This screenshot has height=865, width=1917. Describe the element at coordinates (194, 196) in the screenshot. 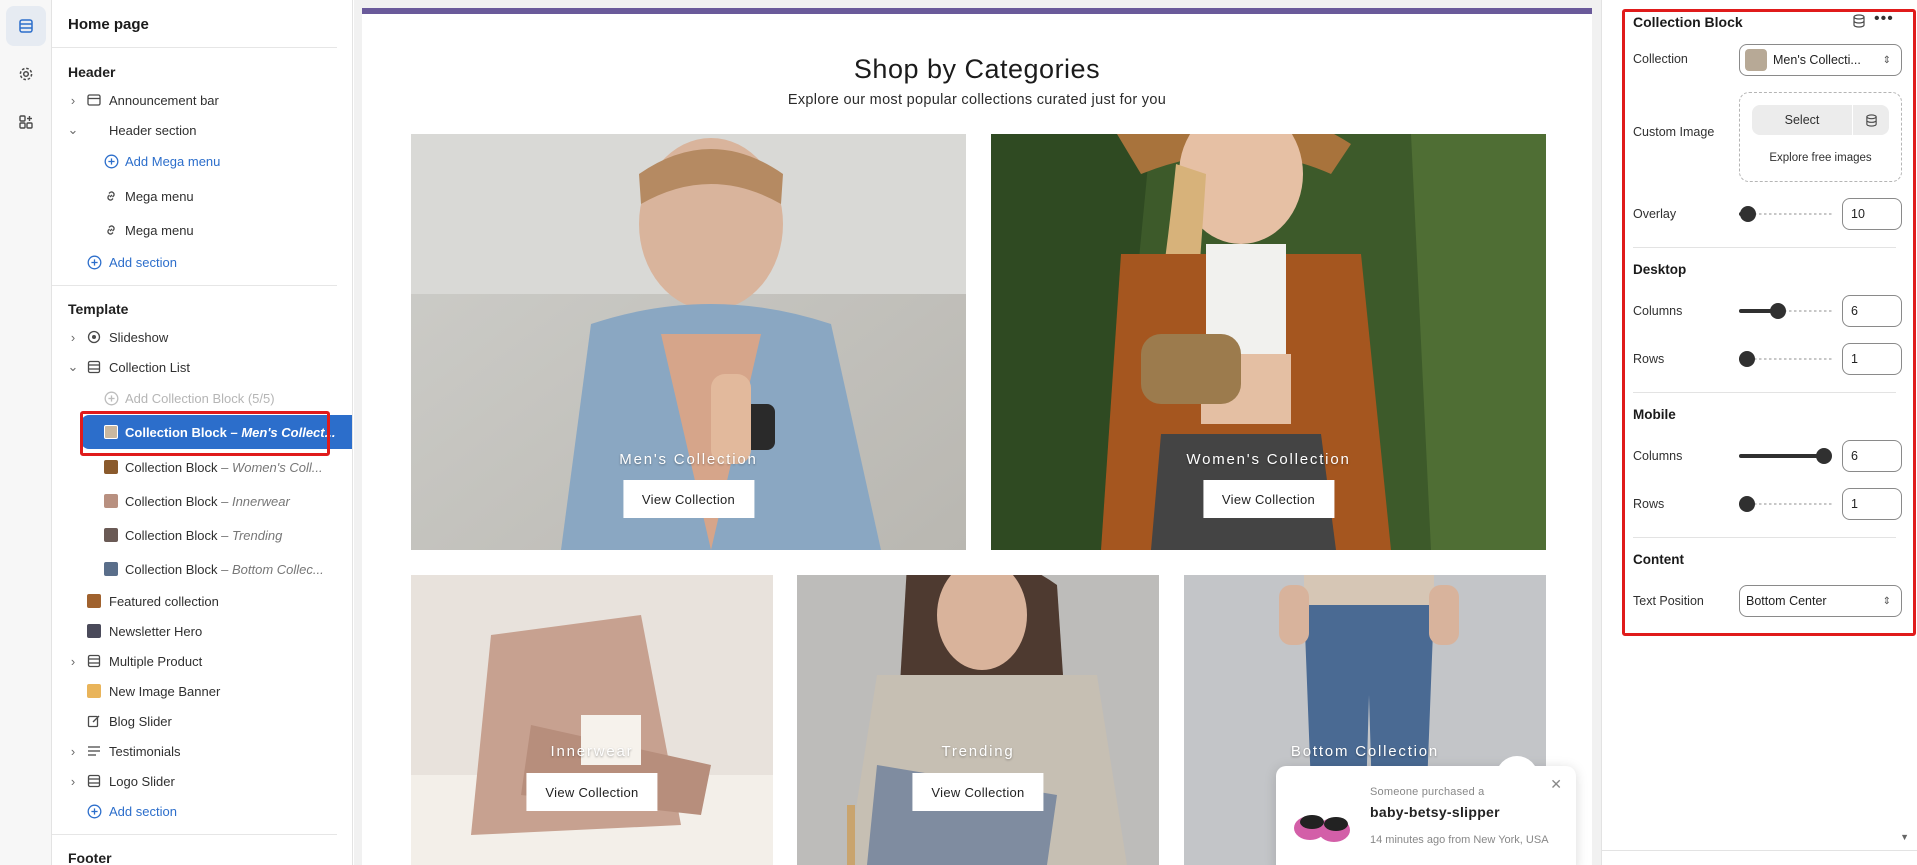

I see `sidebar-item-mega-menu-1: Mega menu` at that location.